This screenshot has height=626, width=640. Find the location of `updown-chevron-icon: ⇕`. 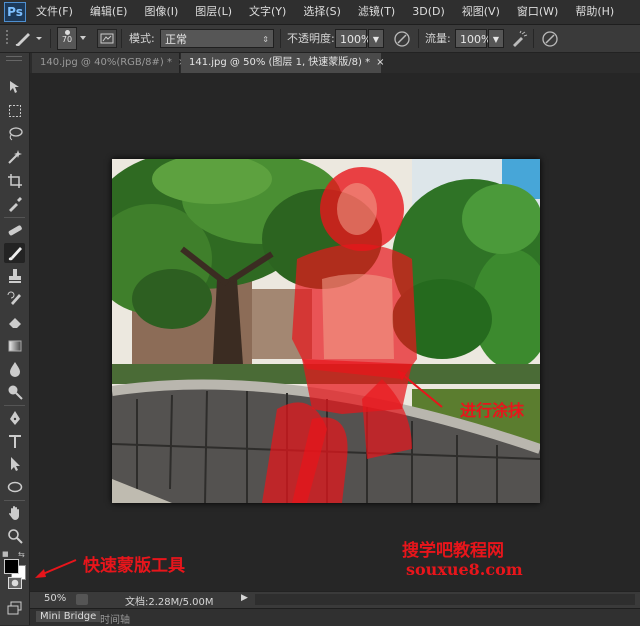

updown-chevron-icon: ⇕ is located at coordinates (265, 39).